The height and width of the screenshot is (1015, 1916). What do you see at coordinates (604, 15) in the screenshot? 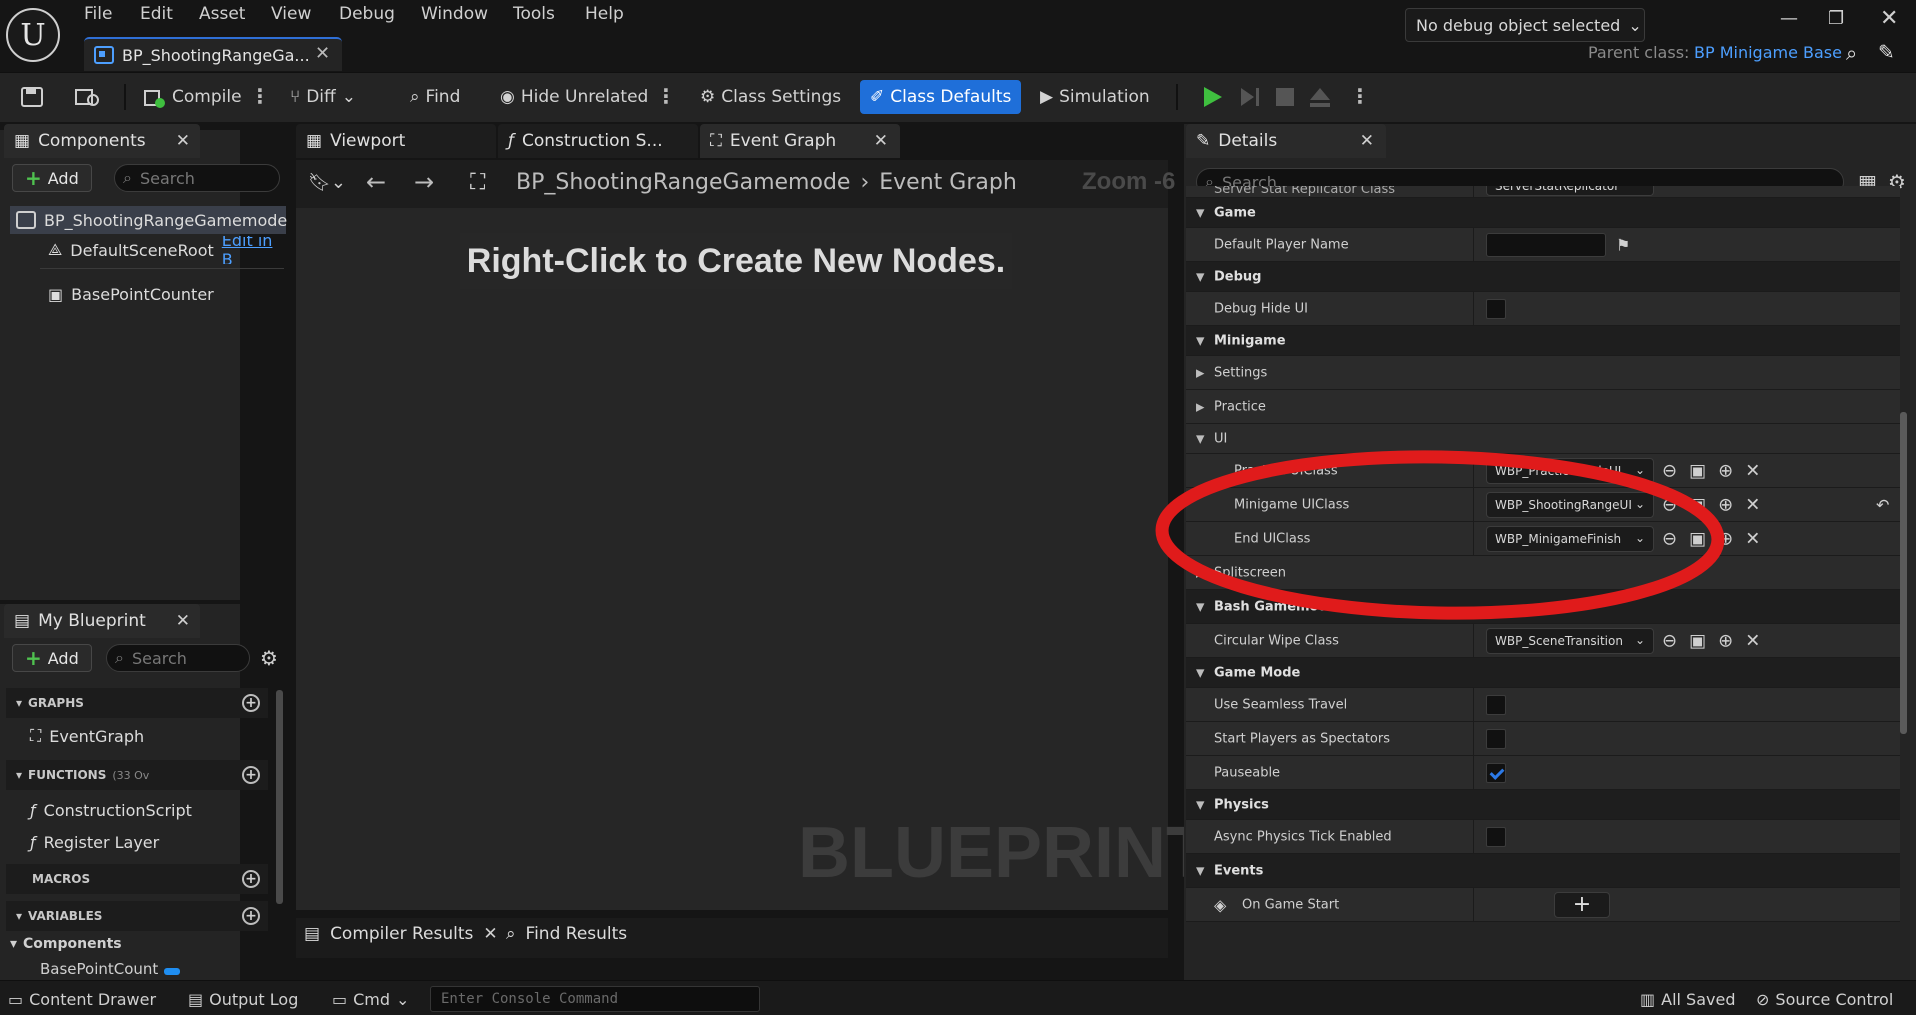
I see `menu-help: Help` at bounding box center [604, 15].